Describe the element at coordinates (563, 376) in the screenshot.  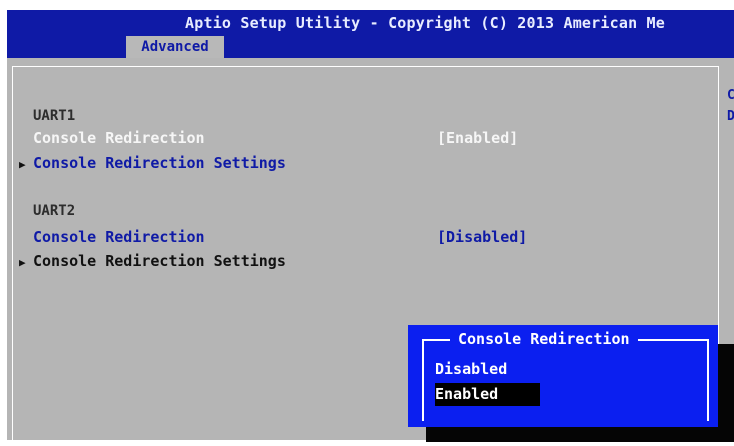
I see `console-redirection-popup: Console Redirection Disabled Enabled` at that location.